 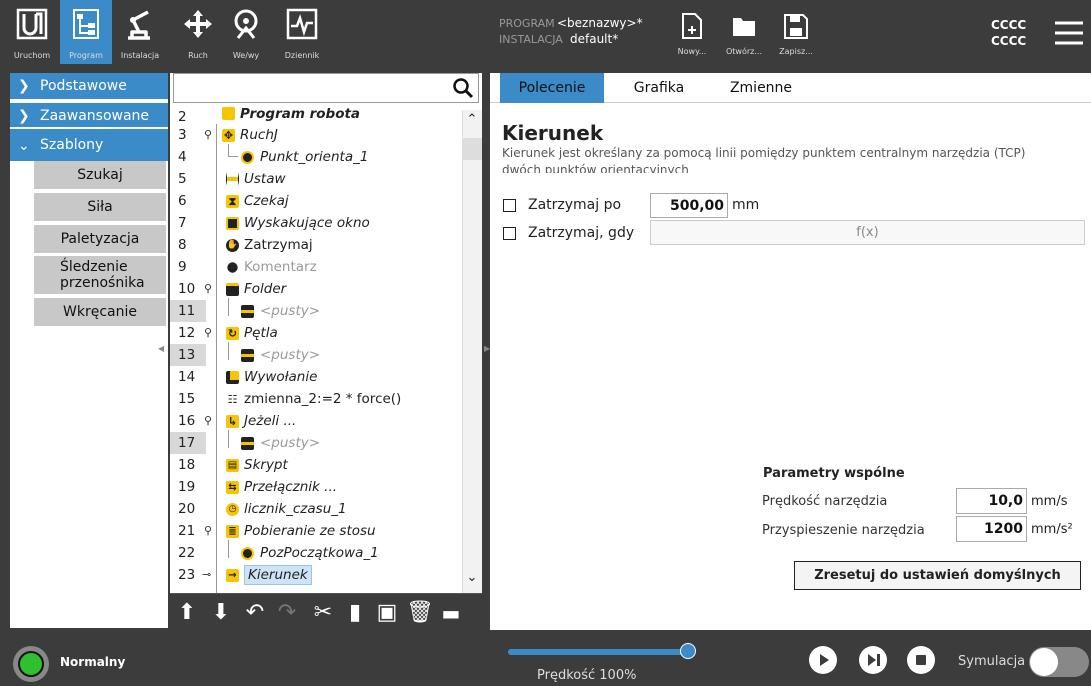 What do you see at coordinates (182, 135) in the screenshot?
I see `line-number: 3` at bounding box center [182, 135].